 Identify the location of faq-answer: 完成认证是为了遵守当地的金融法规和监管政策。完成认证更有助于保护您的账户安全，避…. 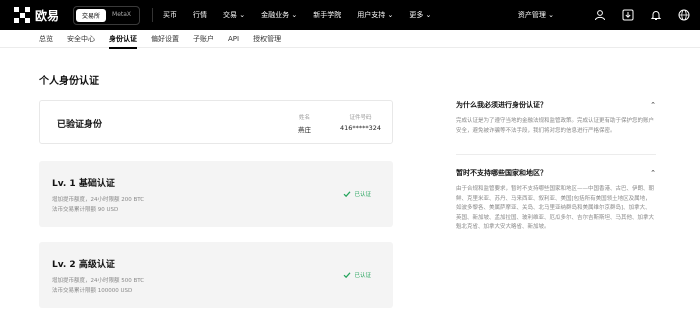
(555, 126).